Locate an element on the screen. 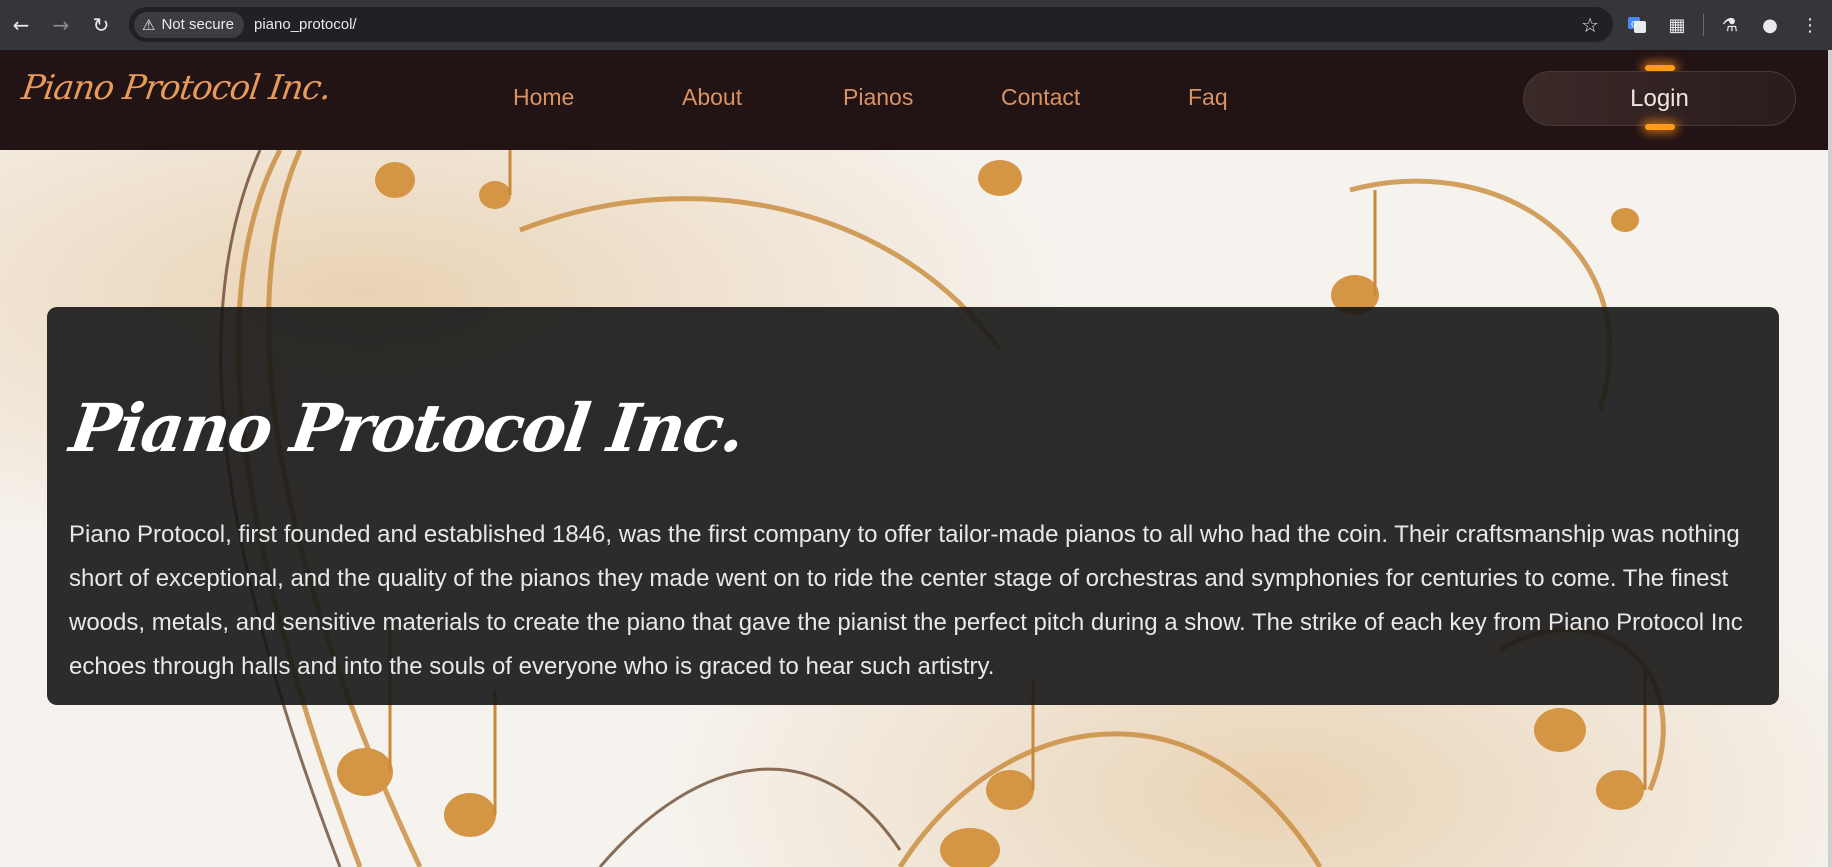 The width and height of the screenshot is (1832, 867). address-bar: ⚠ Not secure piano_protocol/ ☆ is located at coordinates (871, 24).